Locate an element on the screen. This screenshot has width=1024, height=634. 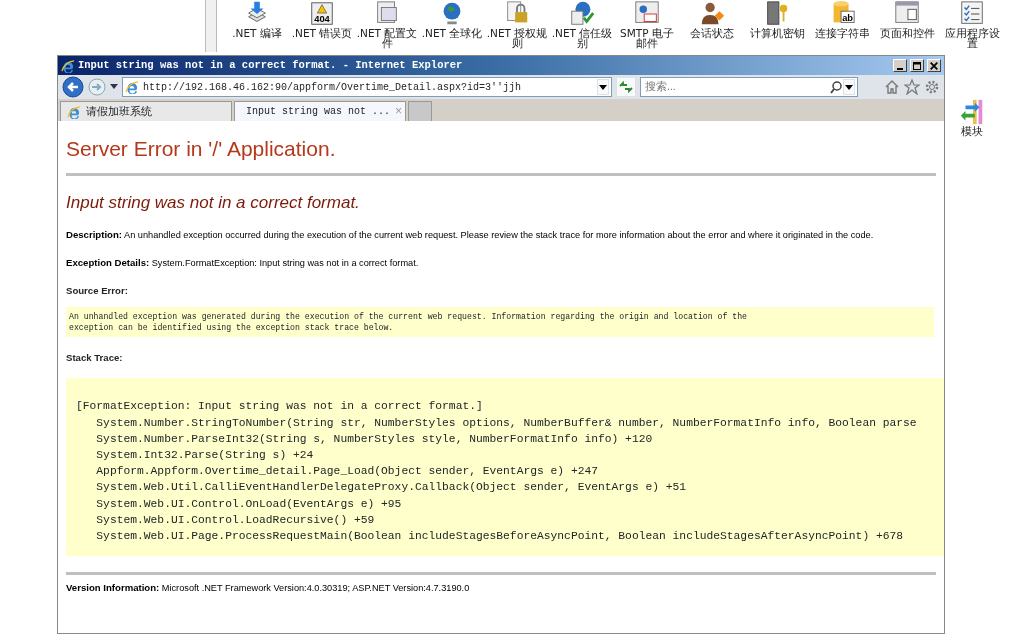
feature-label: 连接字符串 is located at coordinates (842, 33).